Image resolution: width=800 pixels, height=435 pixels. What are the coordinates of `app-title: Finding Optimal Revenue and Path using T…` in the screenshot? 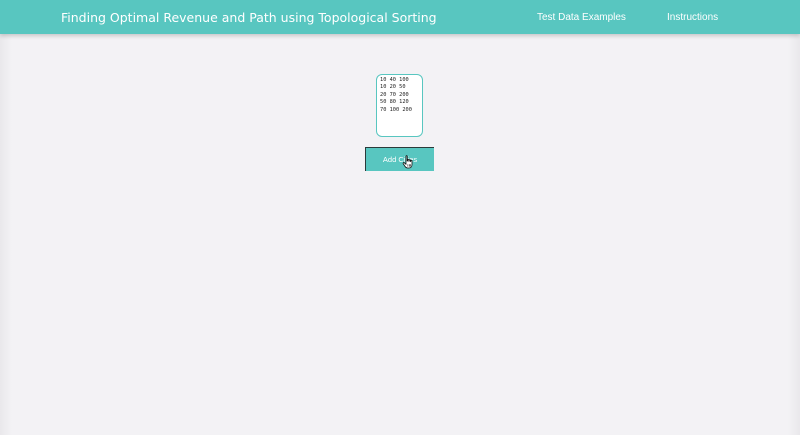 It's located at (249, 17).